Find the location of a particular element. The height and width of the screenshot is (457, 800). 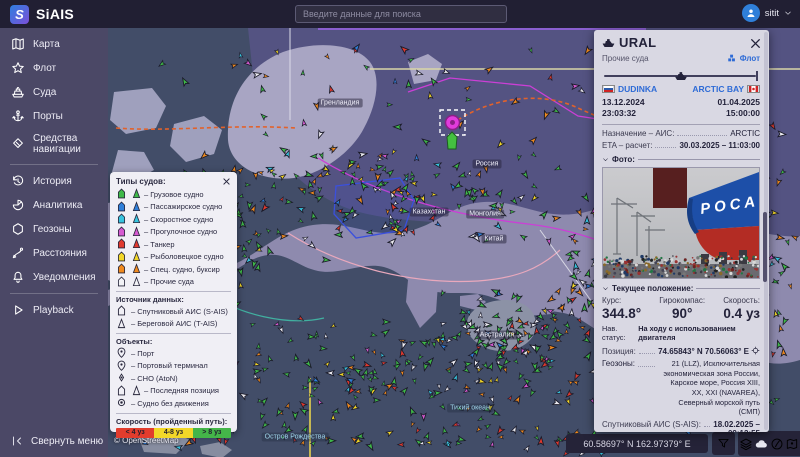

ship-icon is located at coordinates (18, 92).